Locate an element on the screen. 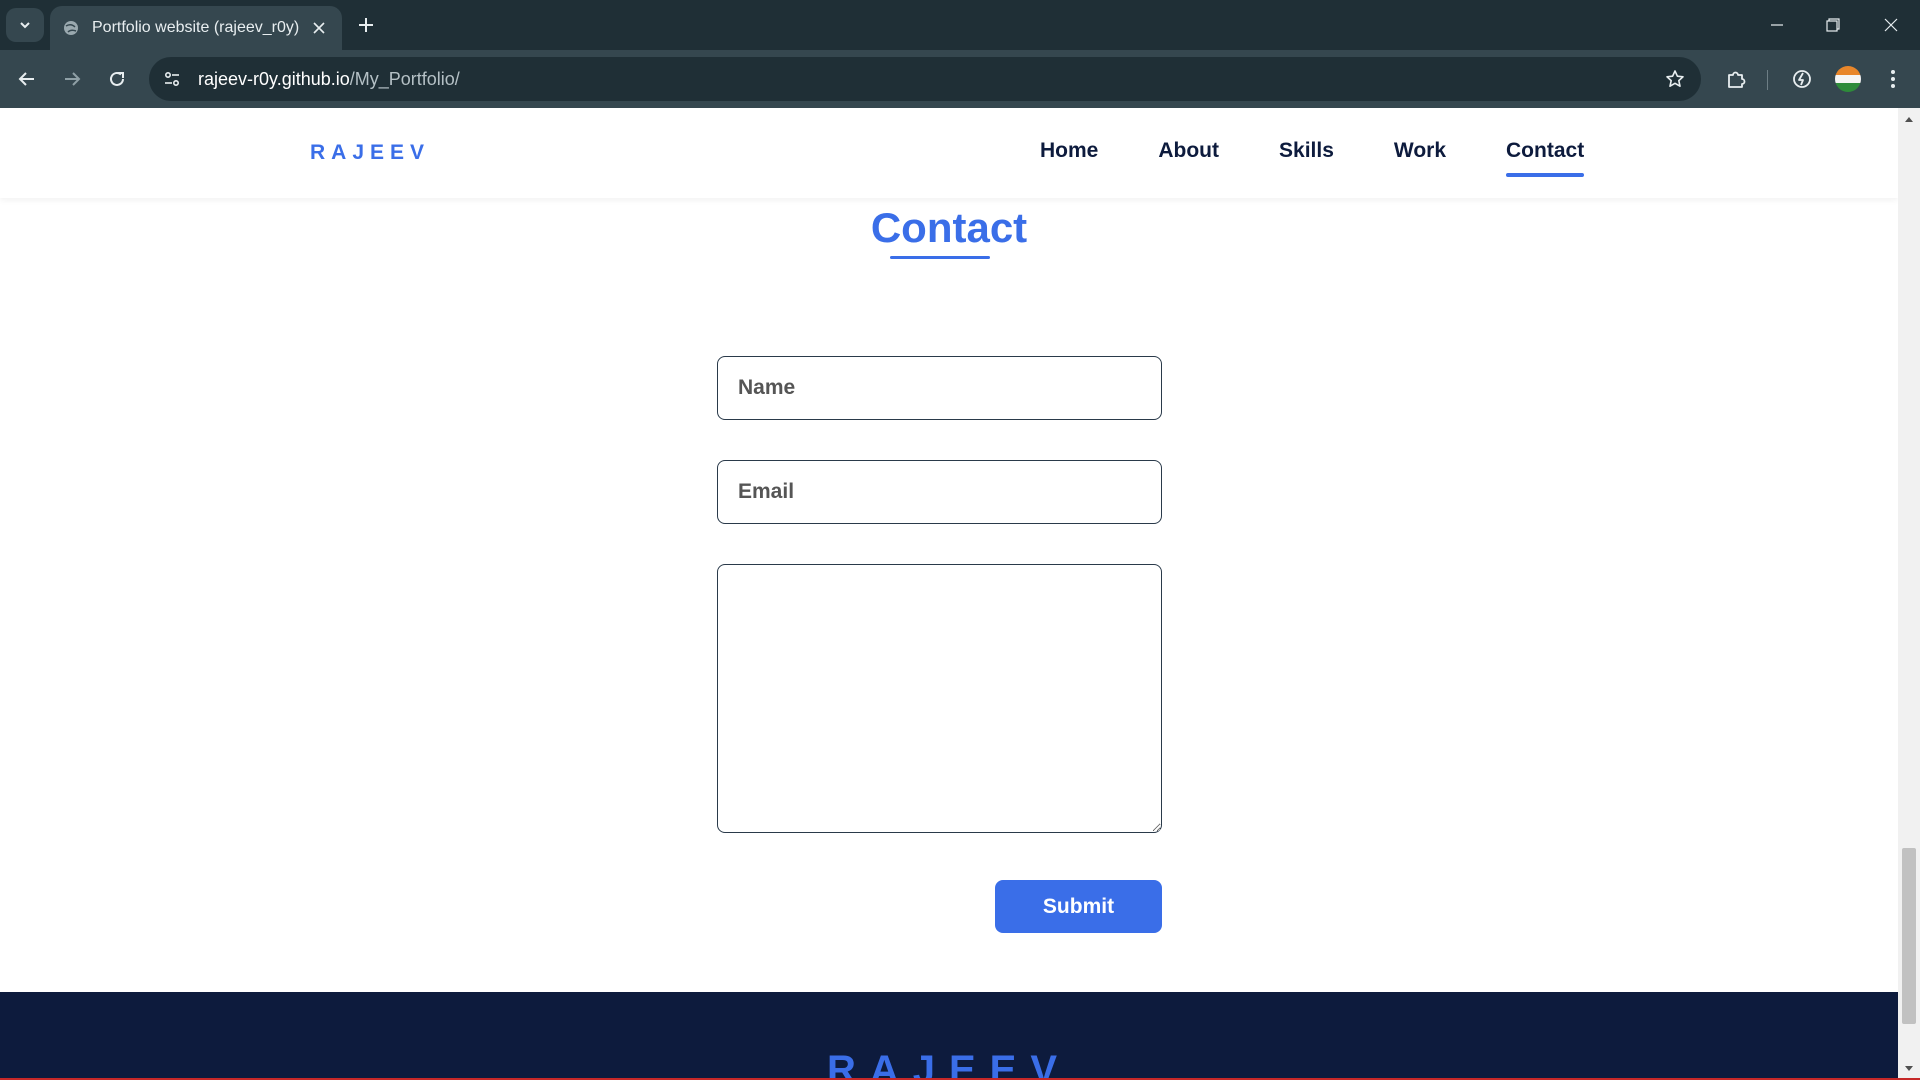 The height and width of the screenshot is (1080, 1920). url-host: rajeev-r0y.github.io is located at coordinates (274, 78).